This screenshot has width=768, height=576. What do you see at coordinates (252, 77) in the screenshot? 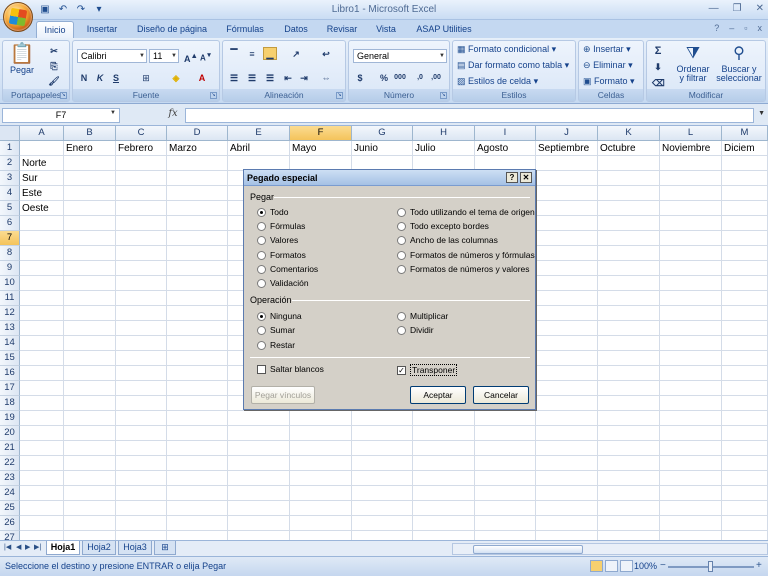
I see `align-center-icon: ☰` at bounding box center [252, 77].